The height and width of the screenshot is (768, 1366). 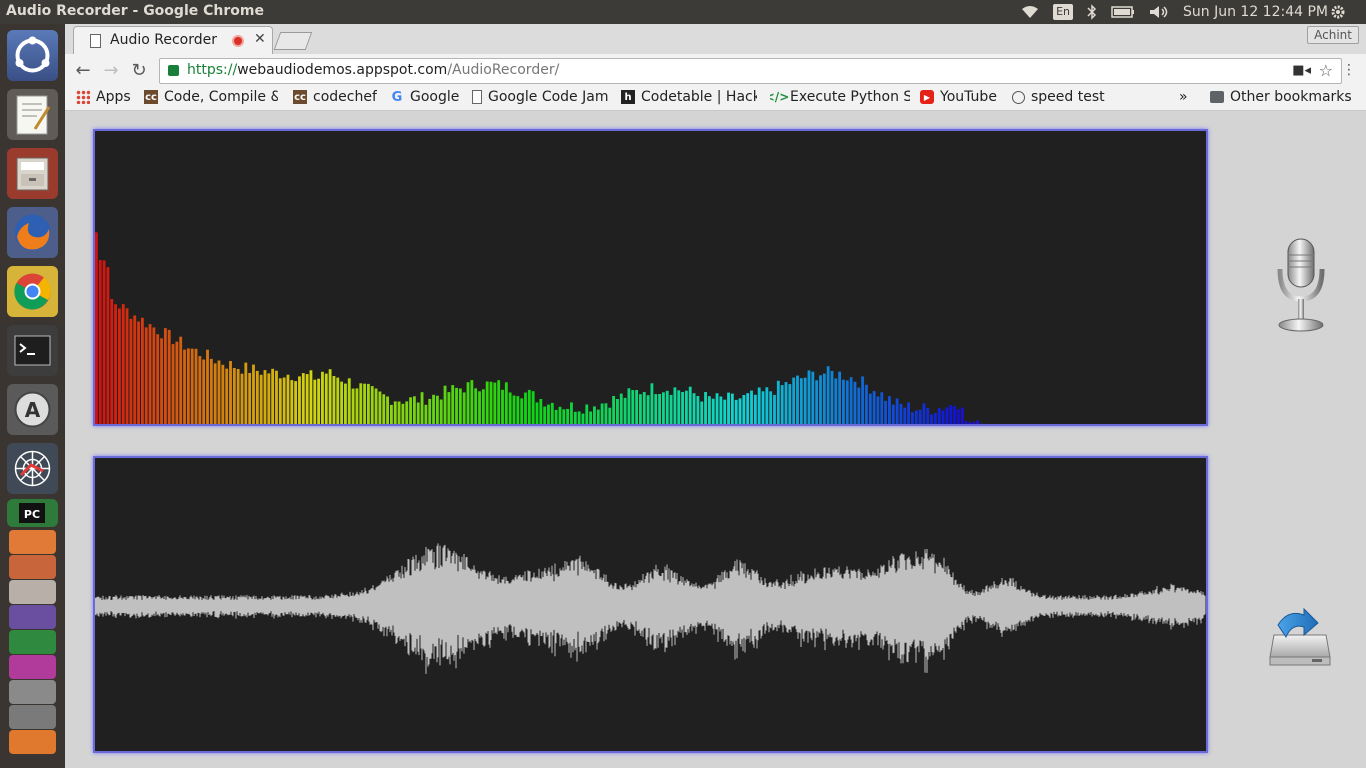 I want to click on google-icon: G, so click(x=397, y=97).